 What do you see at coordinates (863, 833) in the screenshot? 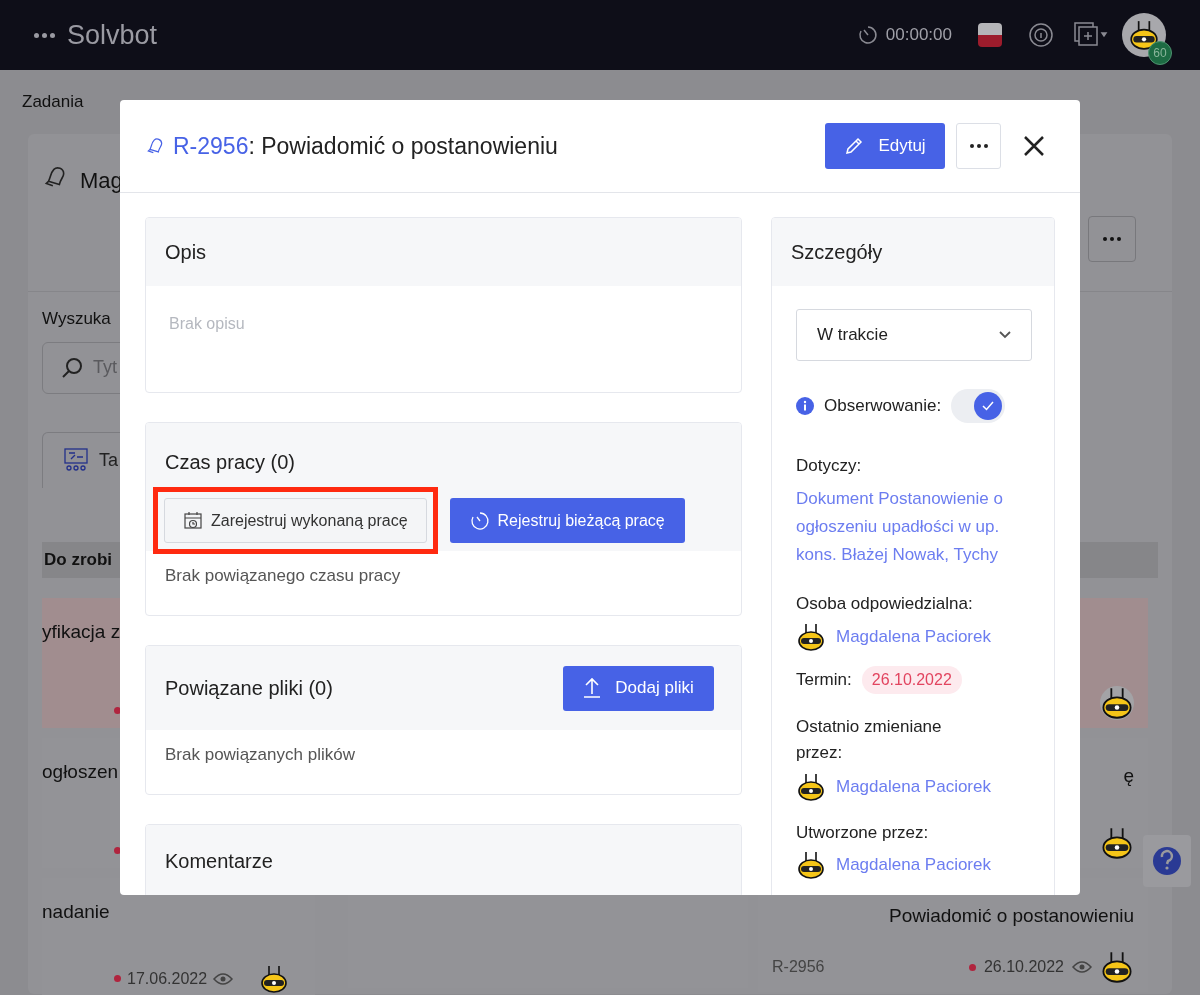
I see `field-label: Utworzone przez:` at bounding box center [863, 833].